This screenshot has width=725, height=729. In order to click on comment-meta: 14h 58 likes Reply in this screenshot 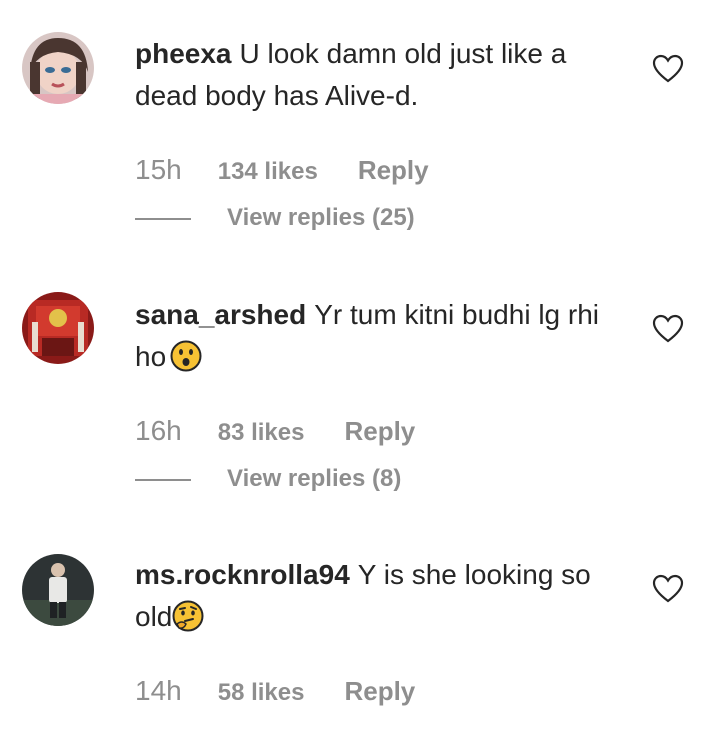, I will do `click(275, 691)`.